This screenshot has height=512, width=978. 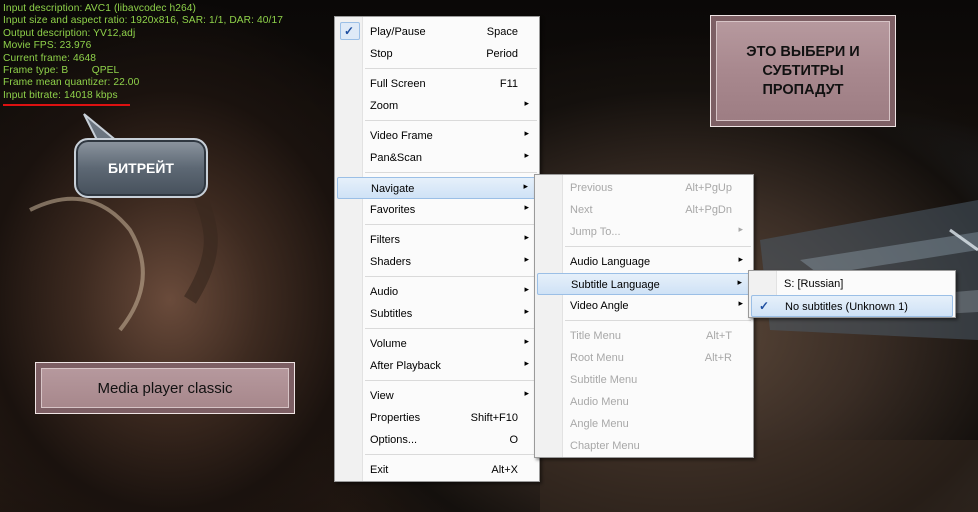 I want to click on menu-item-filters: Filters ▸, so click(x=437, y=240).